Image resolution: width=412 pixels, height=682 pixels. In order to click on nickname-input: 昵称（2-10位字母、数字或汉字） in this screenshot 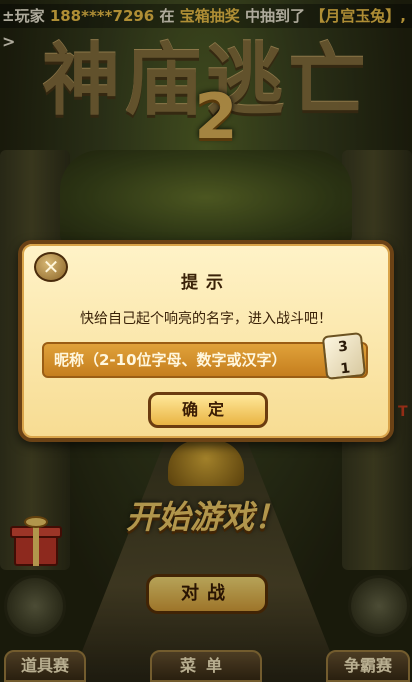, I will do `click(205, 360)`.